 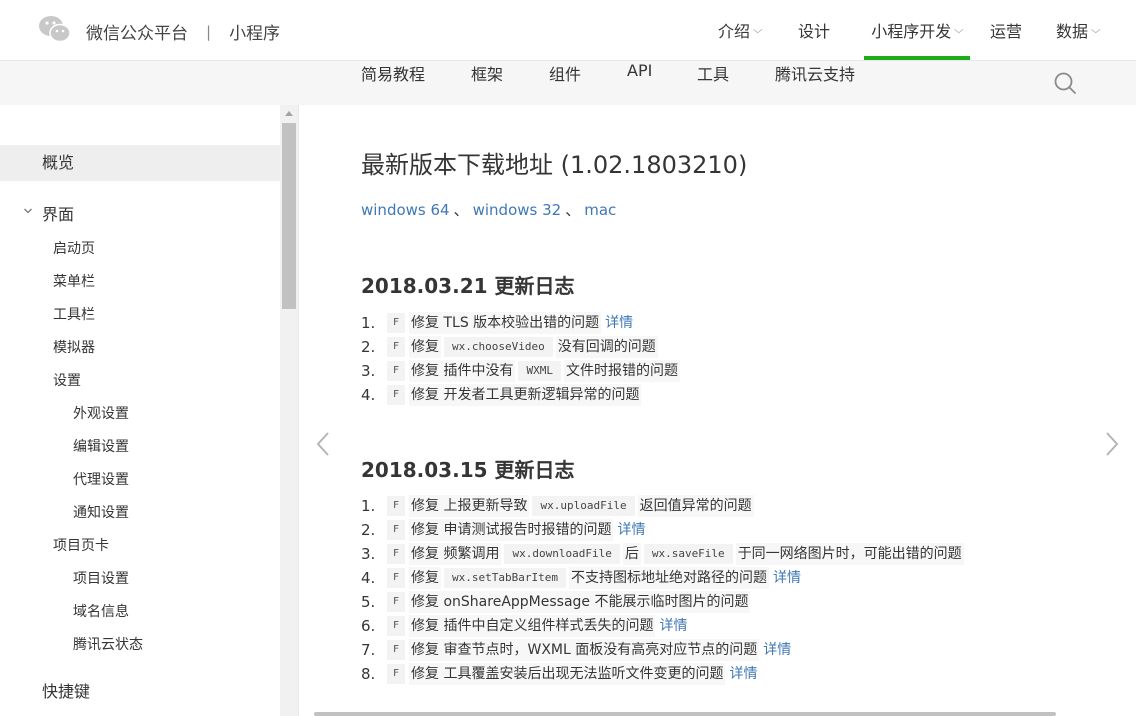 What do you see at coordinates (468, 286) in the screenshot?
I see `section-heading: 2018.03.21 更新日志` at bounding box center [468, 286].